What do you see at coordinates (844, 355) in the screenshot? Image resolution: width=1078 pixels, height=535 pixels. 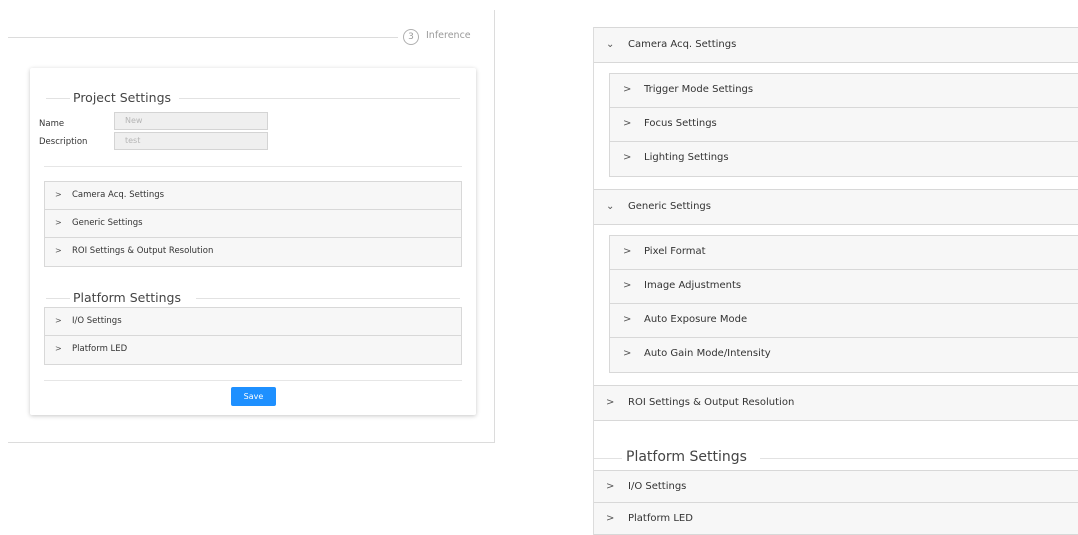 I see `accordion-auto-gain-mode: > Auto Gain Mode/Intensity` at bounding box center [844, 355].